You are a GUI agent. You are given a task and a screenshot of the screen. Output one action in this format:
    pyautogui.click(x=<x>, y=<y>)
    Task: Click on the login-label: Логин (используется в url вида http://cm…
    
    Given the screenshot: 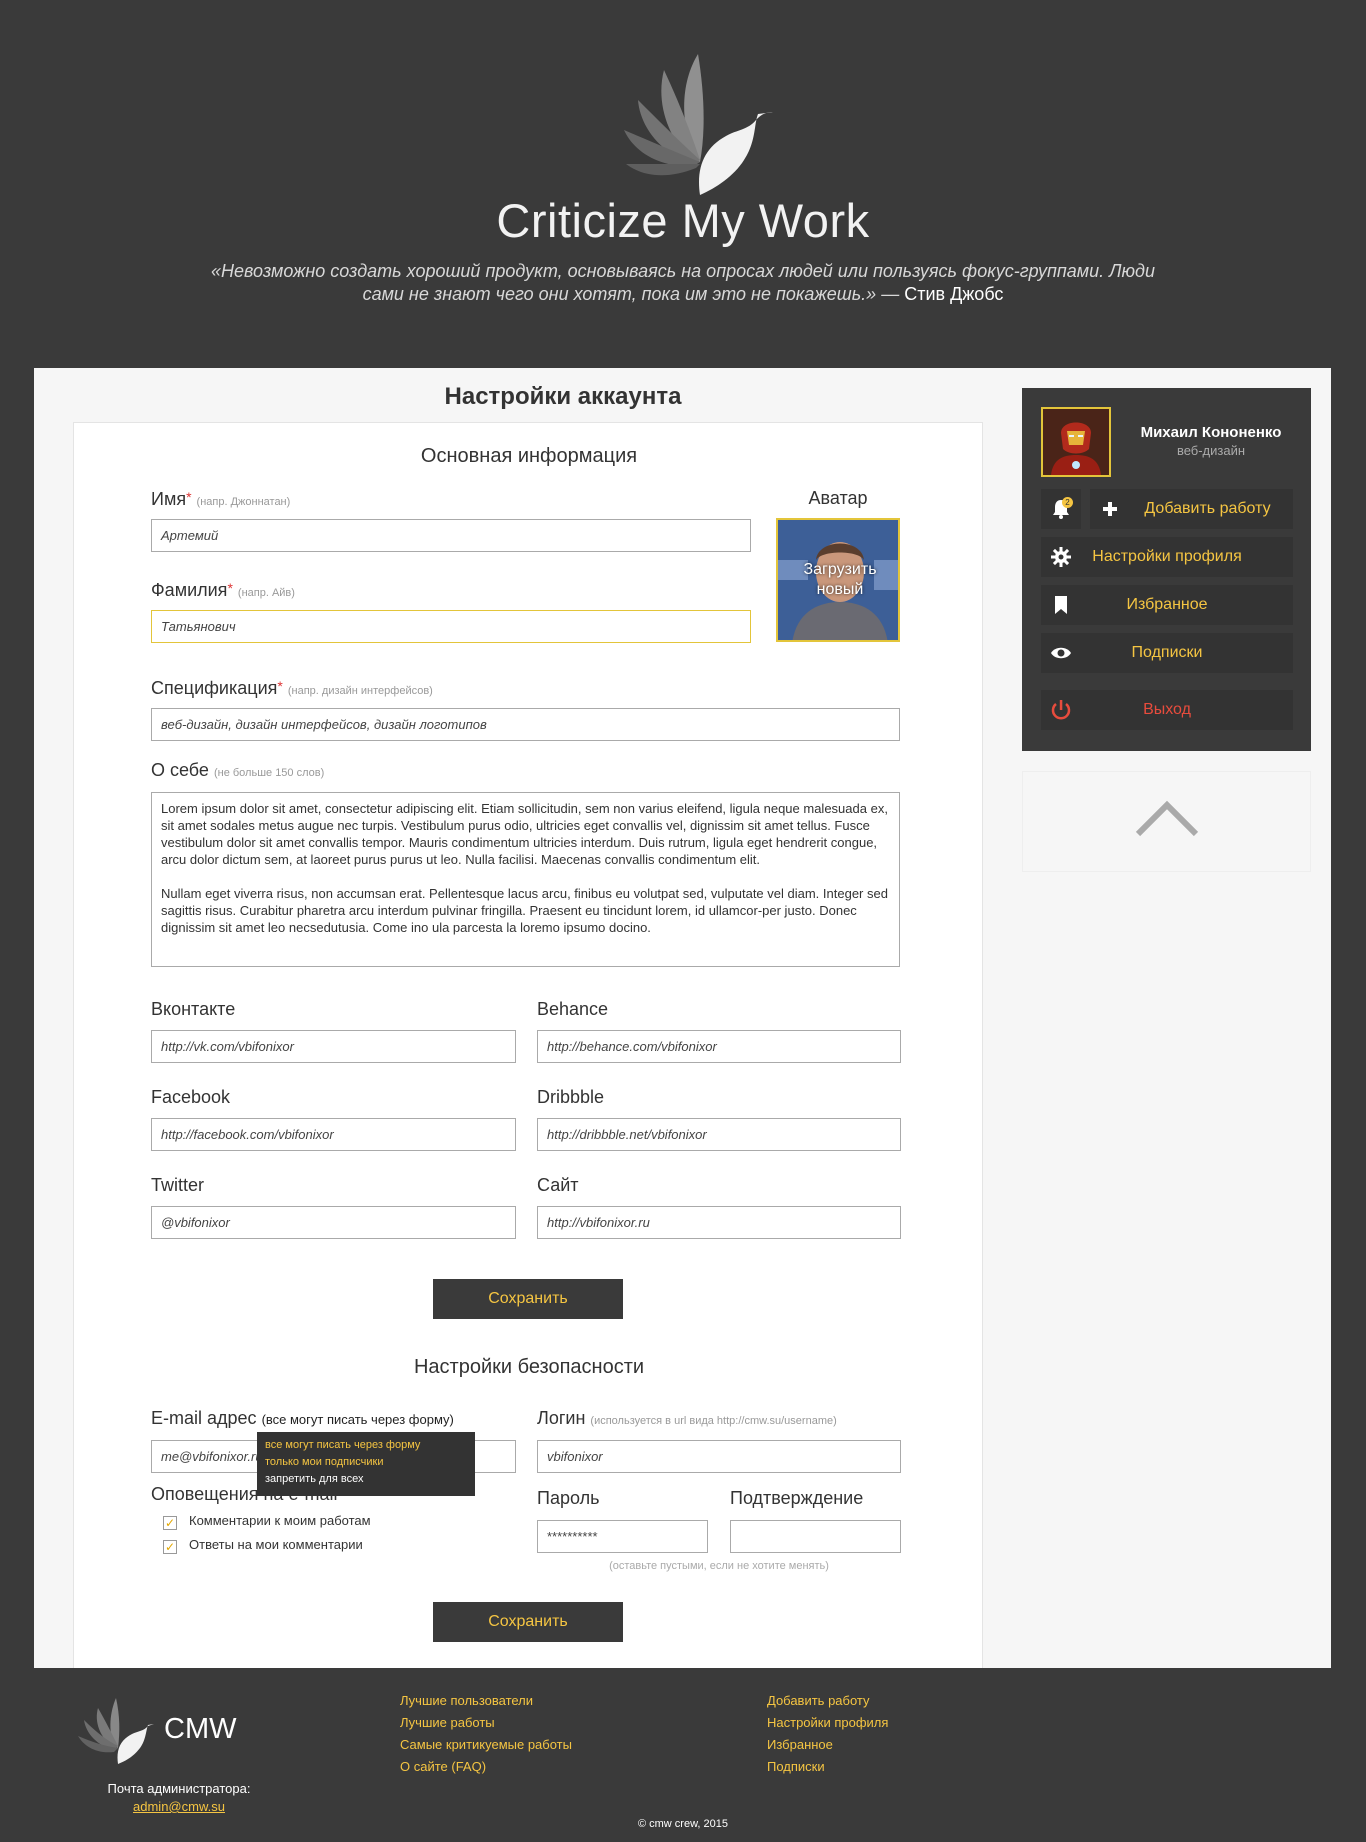 What is the action you would take?
    pyautogui.click(x=687, y=1418)
    